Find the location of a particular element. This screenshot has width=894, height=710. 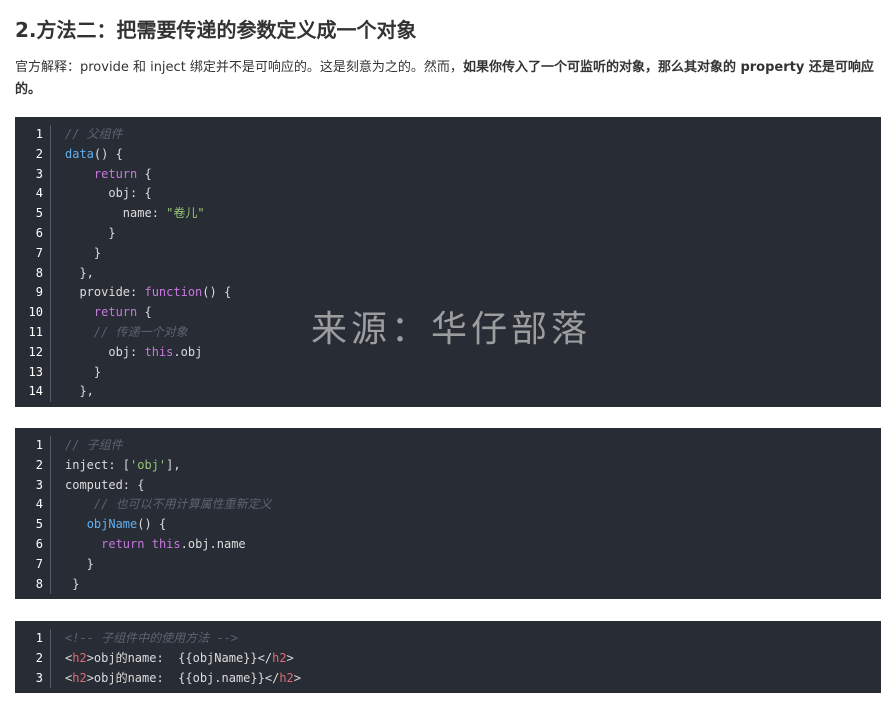

code-text: objName() { is located at coordinates (108, 525).